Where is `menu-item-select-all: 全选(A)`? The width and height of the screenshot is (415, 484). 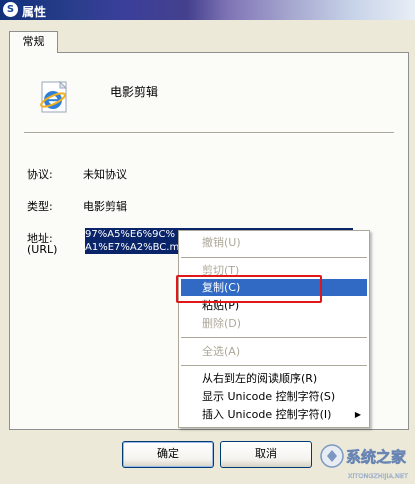
menu-item-select-all: 全选(A) is located at coordinates (274, 351).